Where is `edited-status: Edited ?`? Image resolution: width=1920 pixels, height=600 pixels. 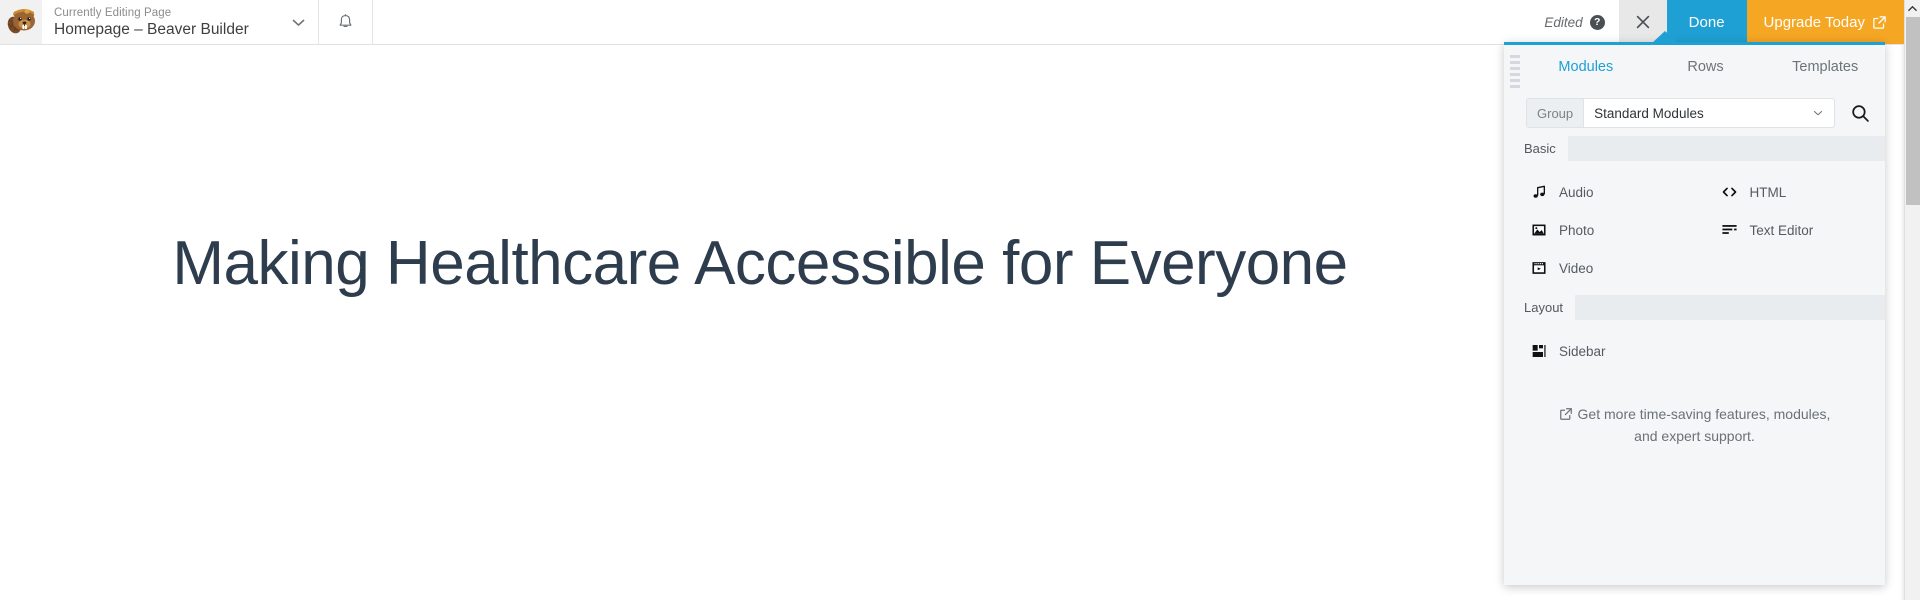 edited-status: Edited ? is located at coordinates (1574, 22).